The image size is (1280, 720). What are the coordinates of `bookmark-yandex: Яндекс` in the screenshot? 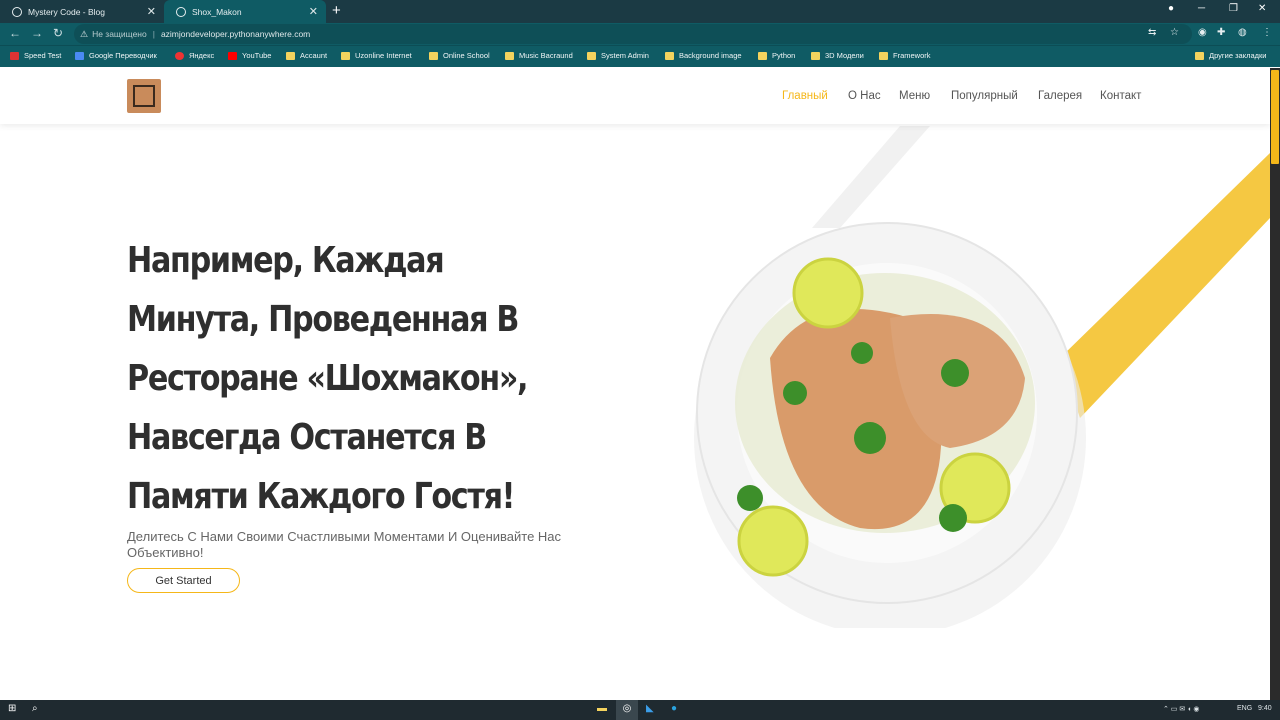 It's located at (194, 55).